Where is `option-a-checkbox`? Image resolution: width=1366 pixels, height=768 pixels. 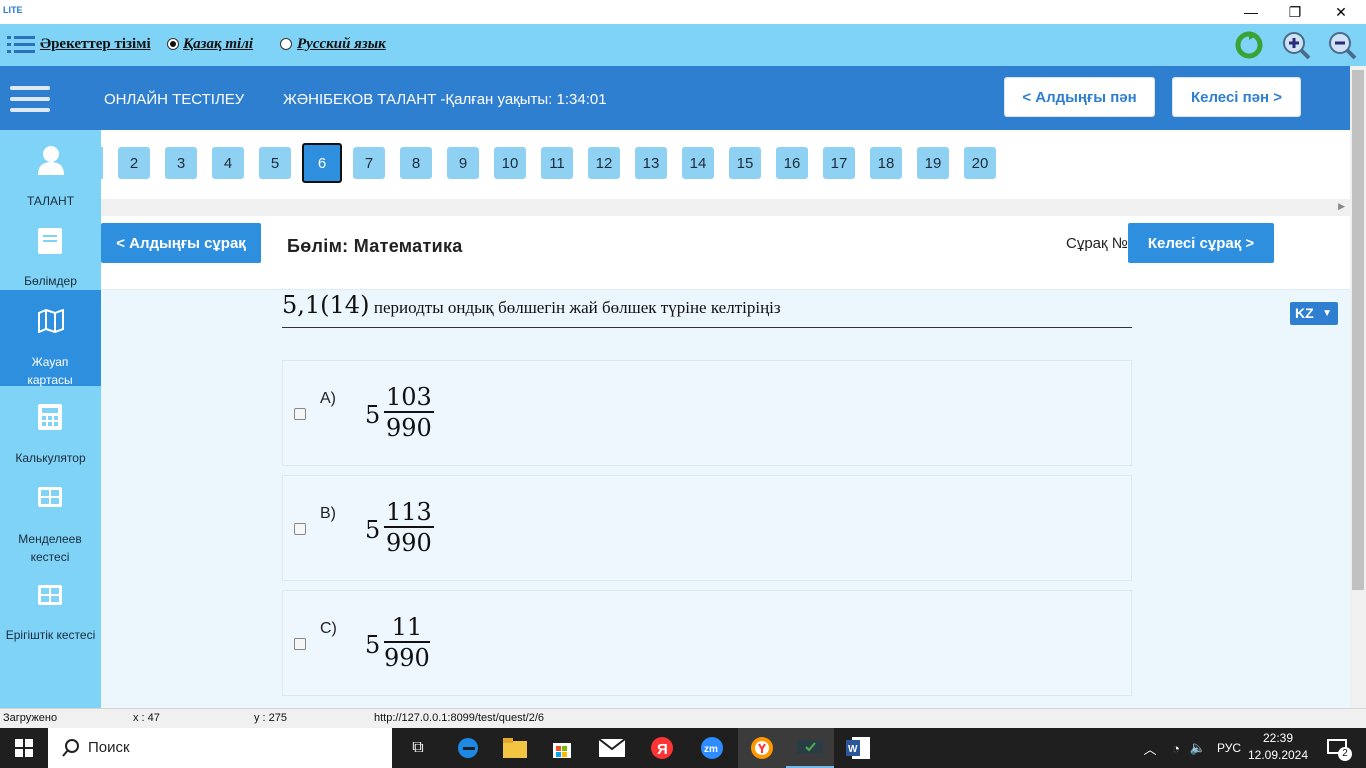 option-a-checkbox is located at coordinates (300, 414).